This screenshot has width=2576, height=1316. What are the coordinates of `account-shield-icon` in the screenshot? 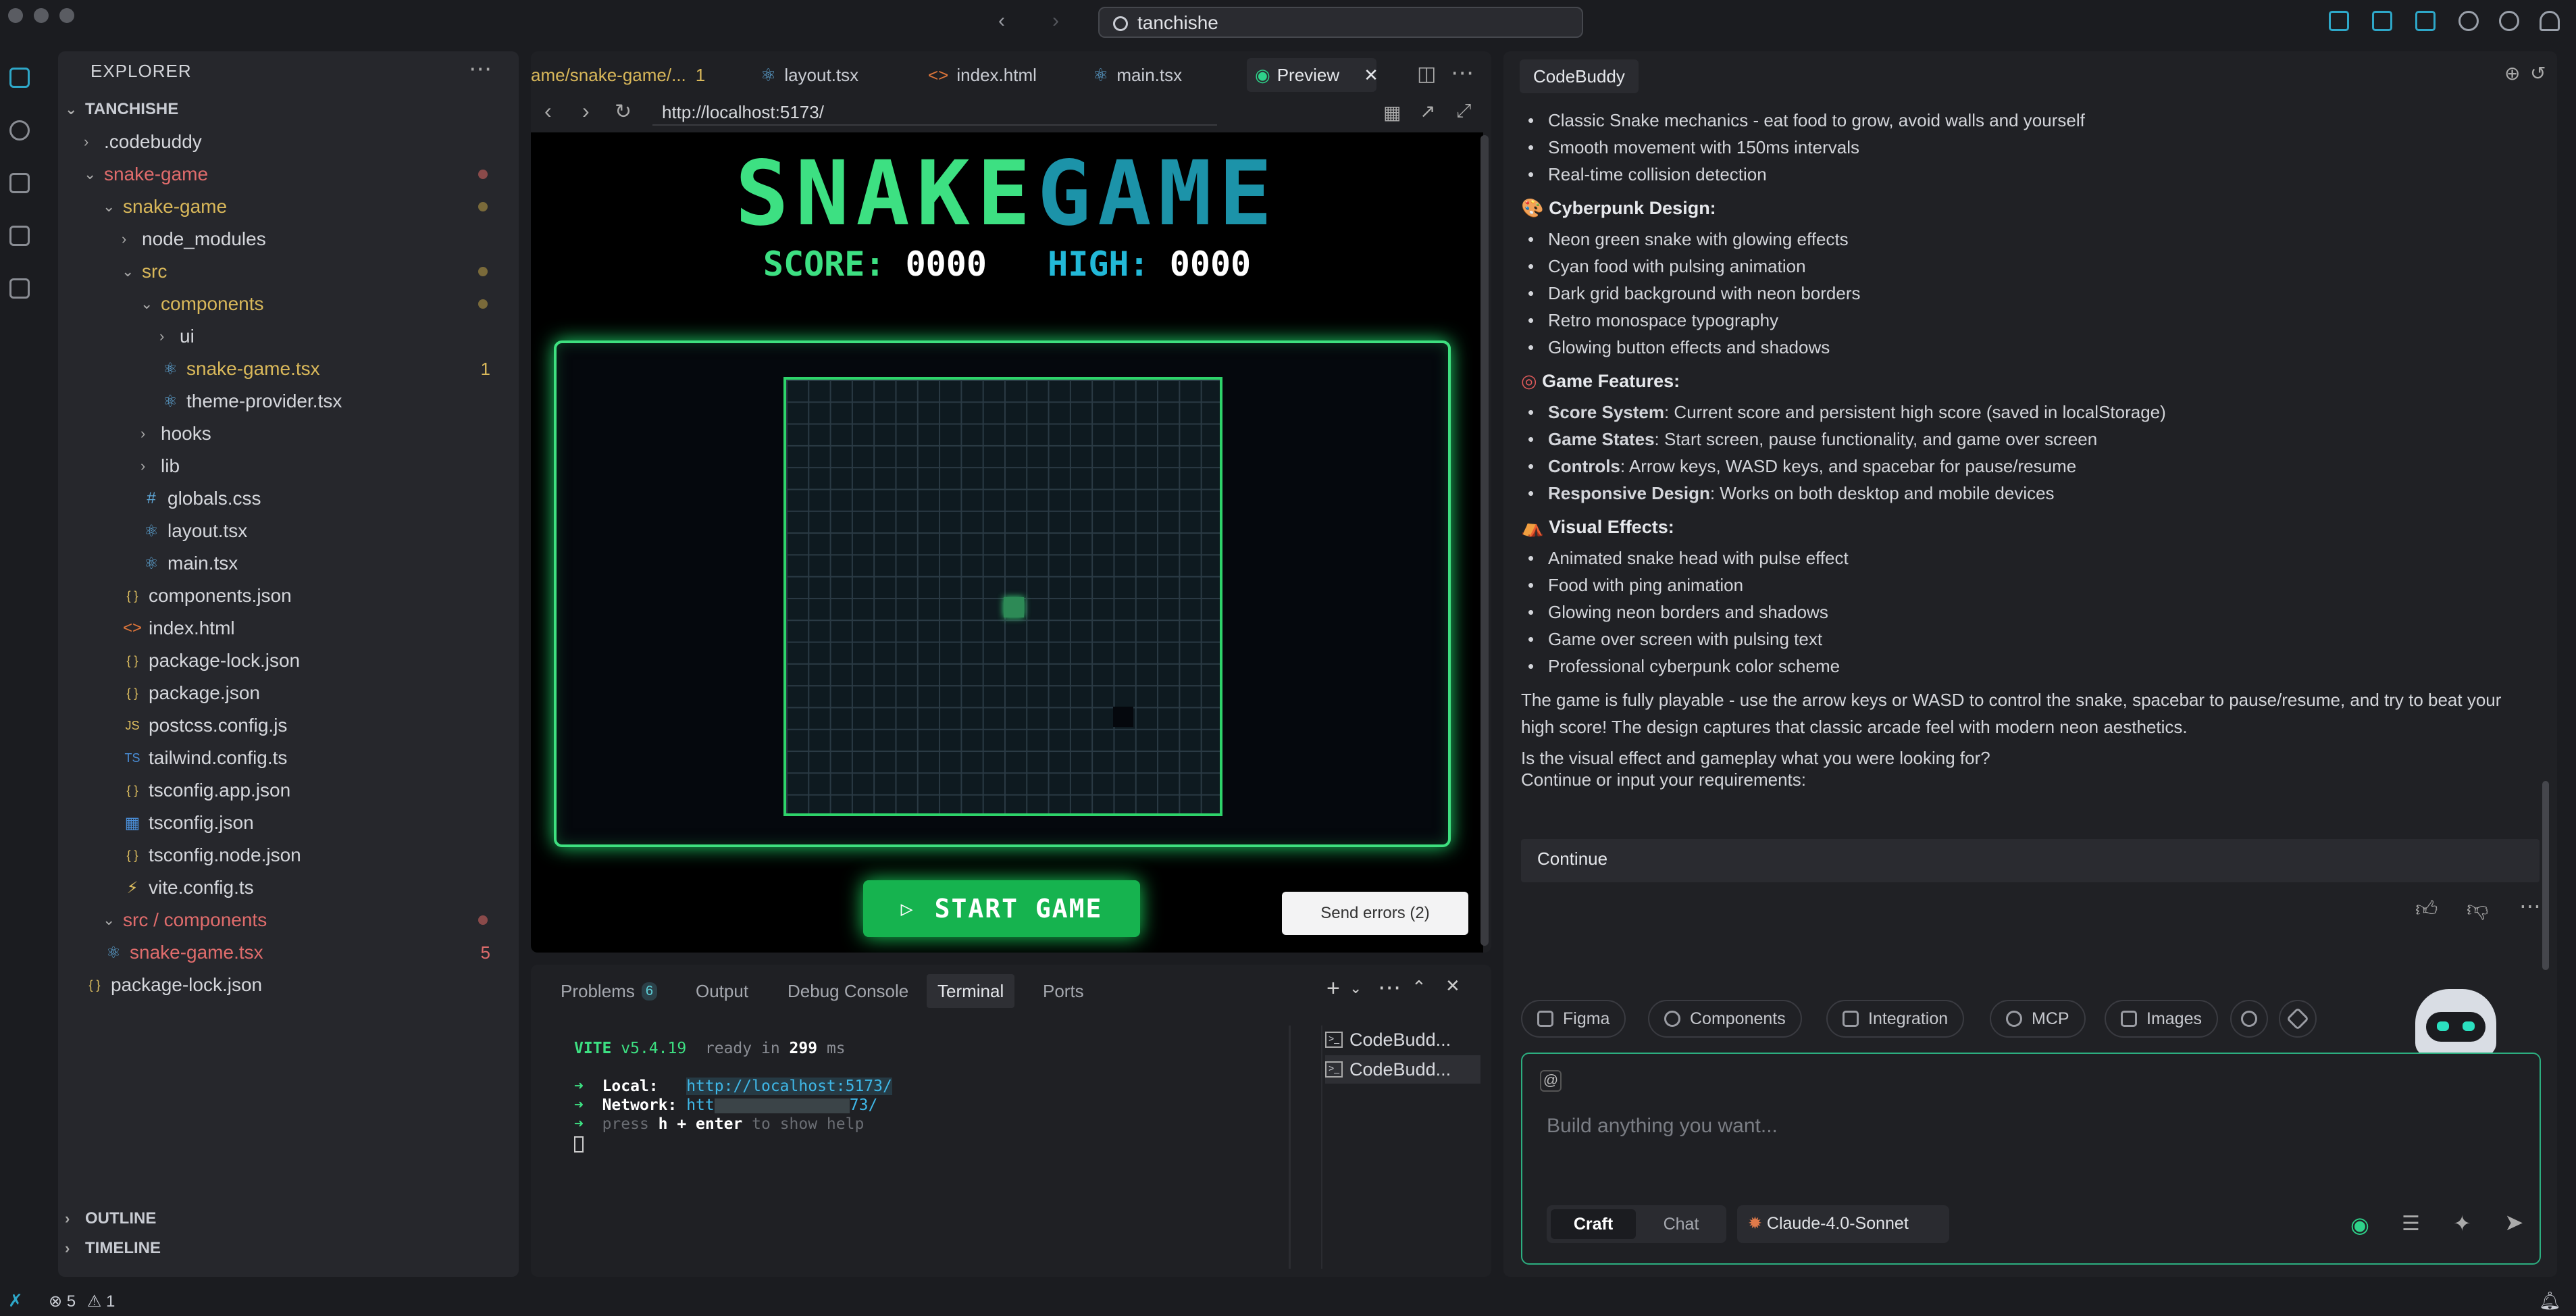 It's located at (2509, 21).